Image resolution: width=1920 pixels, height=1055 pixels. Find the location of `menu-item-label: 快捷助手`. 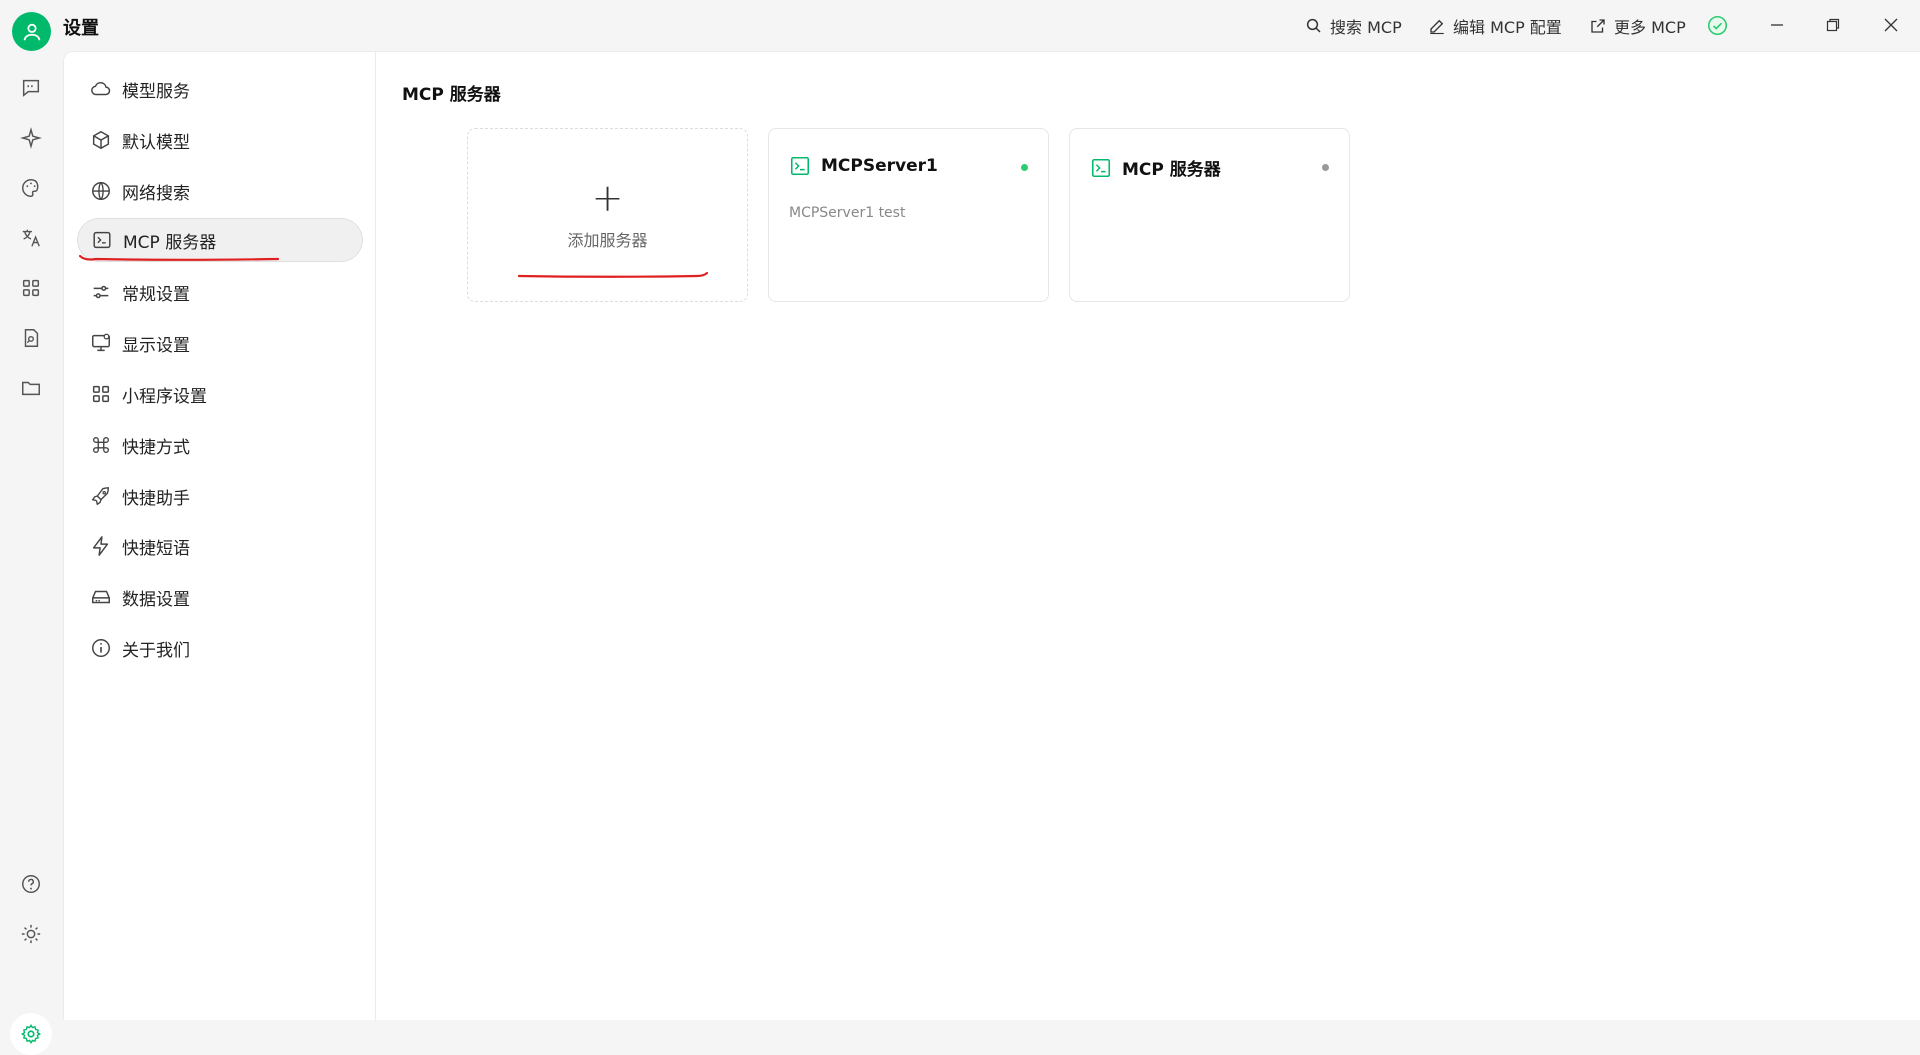

menu-item-label: 快捷助手 is located at coordinates (156, 498).